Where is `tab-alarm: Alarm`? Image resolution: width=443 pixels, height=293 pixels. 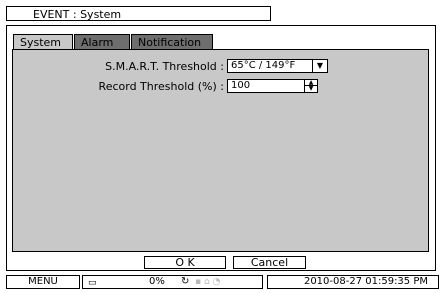 tab-alarm: Alarm is located at coordinates (102, 42).